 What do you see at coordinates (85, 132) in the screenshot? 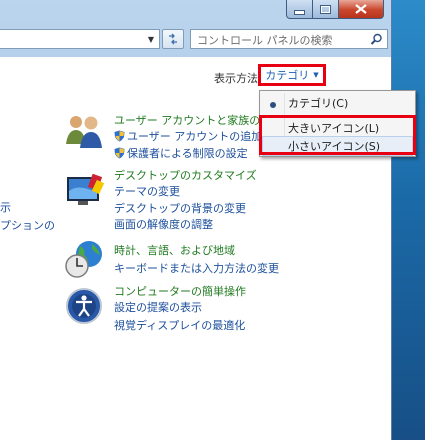
I see `users-icon` at bounding box center [85, 132].